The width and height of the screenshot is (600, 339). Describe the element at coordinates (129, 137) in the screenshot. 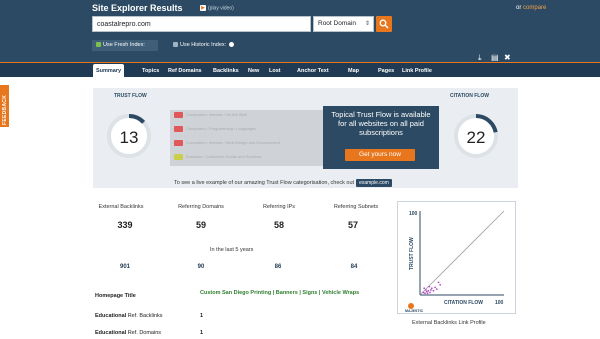

I see `trust-flow-value: 13` at that location.